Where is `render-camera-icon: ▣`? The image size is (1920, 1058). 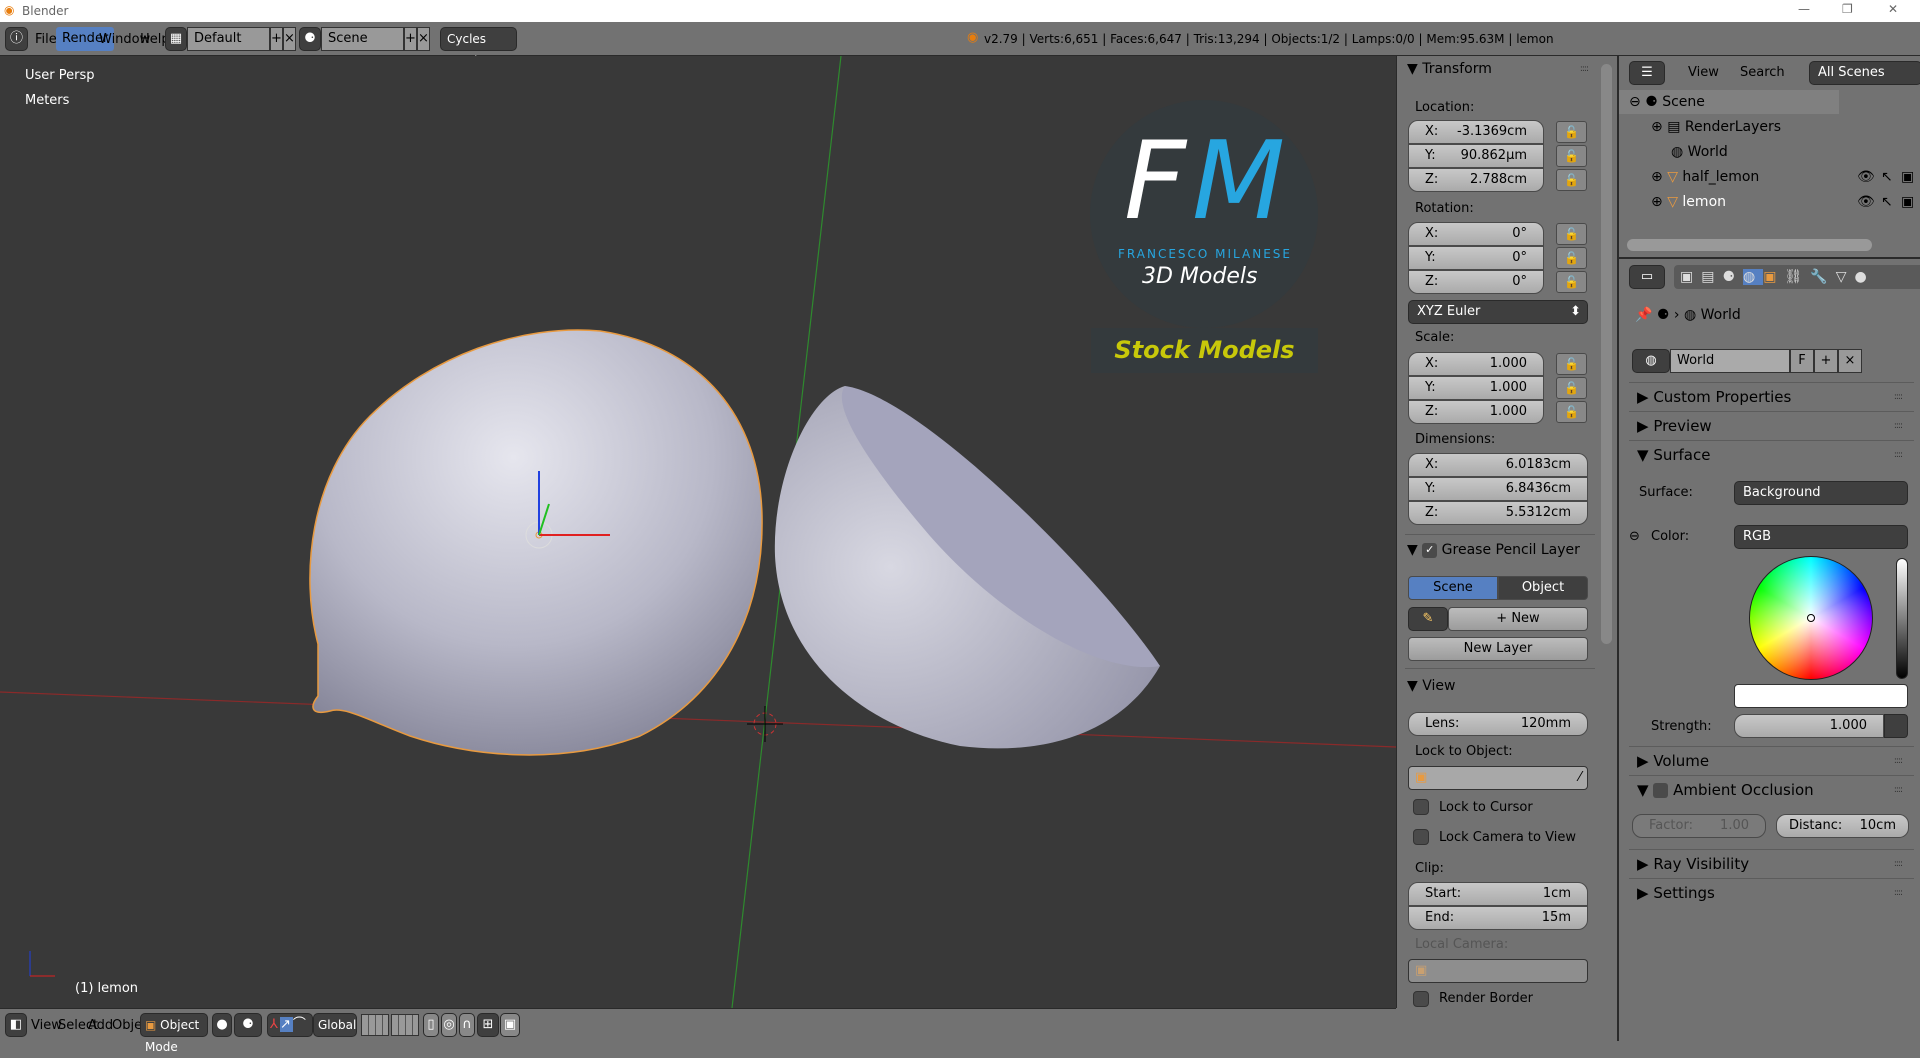
render-camera-icon: ▣ is located at coordinates (1907, 202).